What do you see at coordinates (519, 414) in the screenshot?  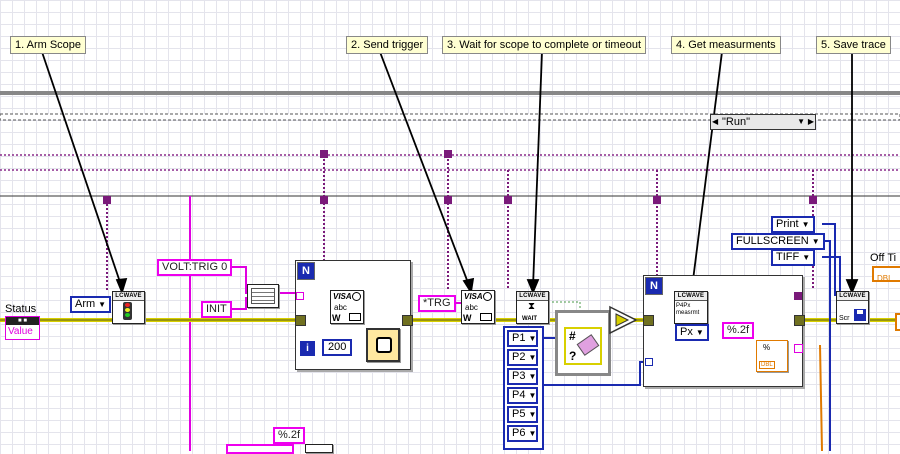 I see `param-enum-value: P5` at bounding box center [519, 414].